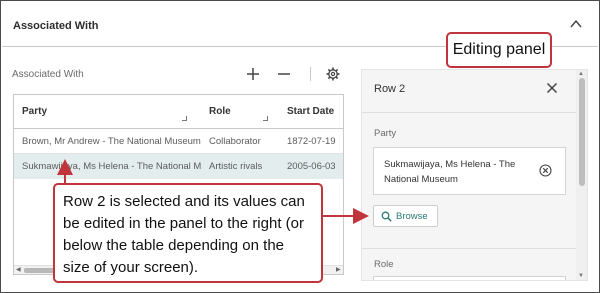 The image size is (600, 293). I want to click on scrollbar-thumb, so click(582, 132).